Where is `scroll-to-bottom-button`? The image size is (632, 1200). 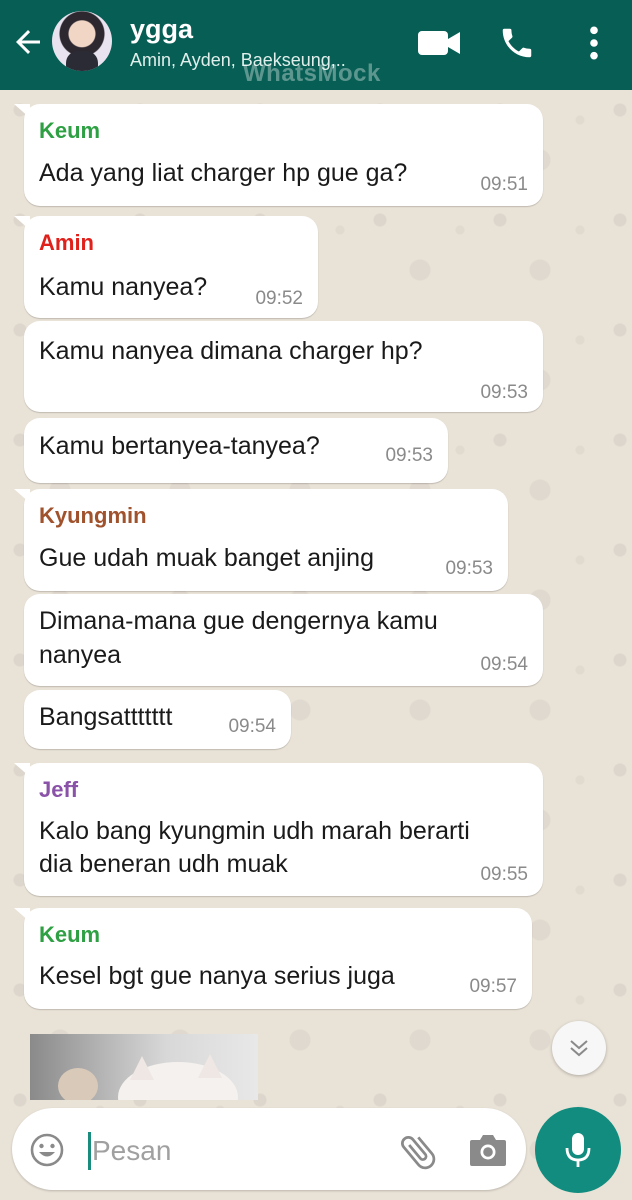
scroll-to-bottom-button is located at coordinates (579, 1048).